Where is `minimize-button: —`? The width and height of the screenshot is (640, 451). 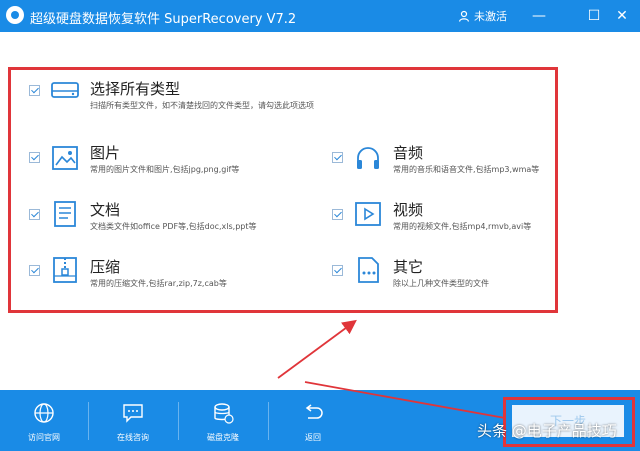
minimize-button: — is located at coordinates (539, 16).